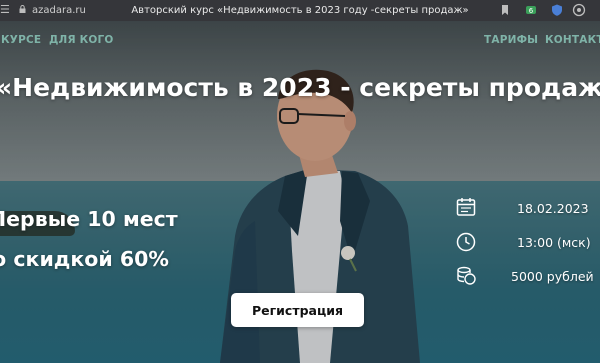  What do you see at coordinates (552, 276) in the screenshot?
I see `event-price: 5000 рублей` at bounding box center [552, 276].